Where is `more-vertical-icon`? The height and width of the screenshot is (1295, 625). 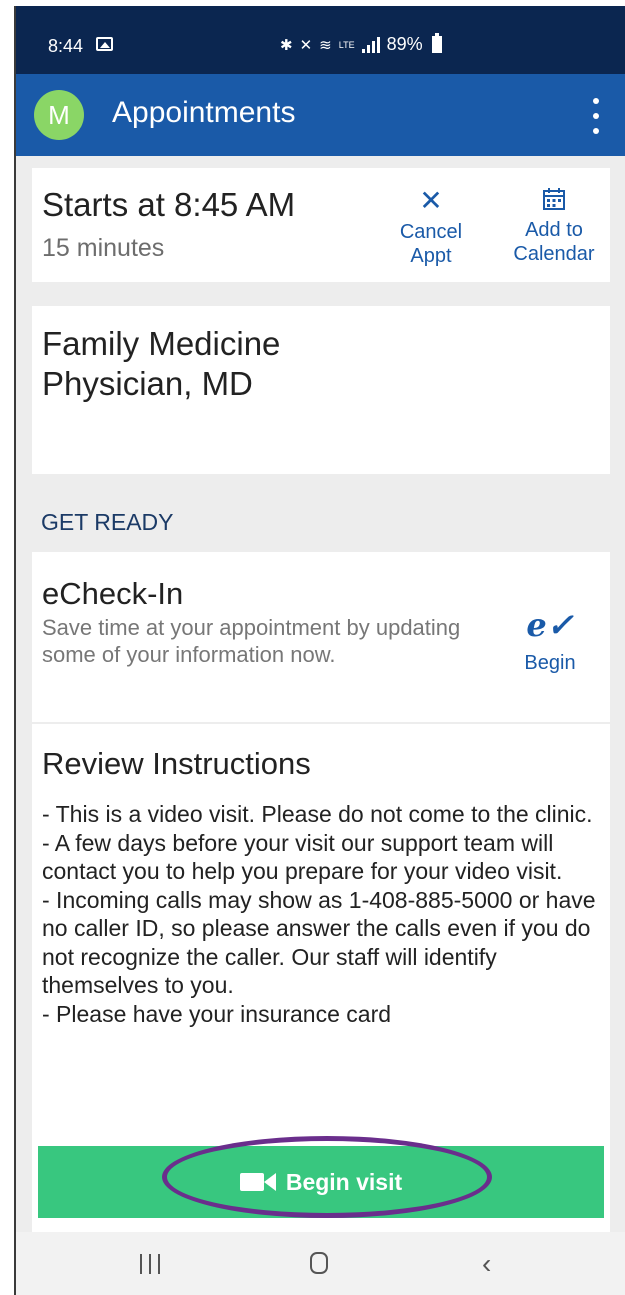 more-vertical-icon is located at coordinates (596, 116).